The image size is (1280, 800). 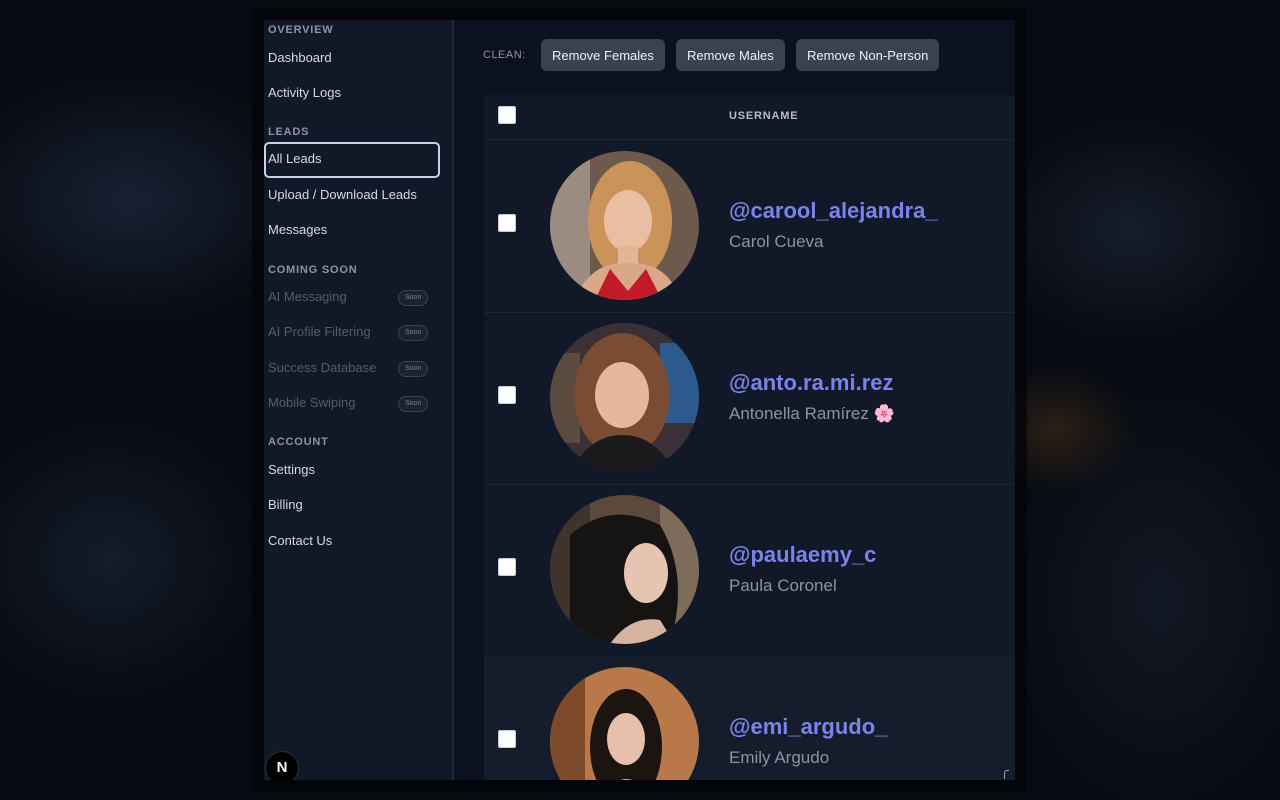 I want to click on sidebar-item-label: AI Profile Filtering, so click(x=319, y=331).